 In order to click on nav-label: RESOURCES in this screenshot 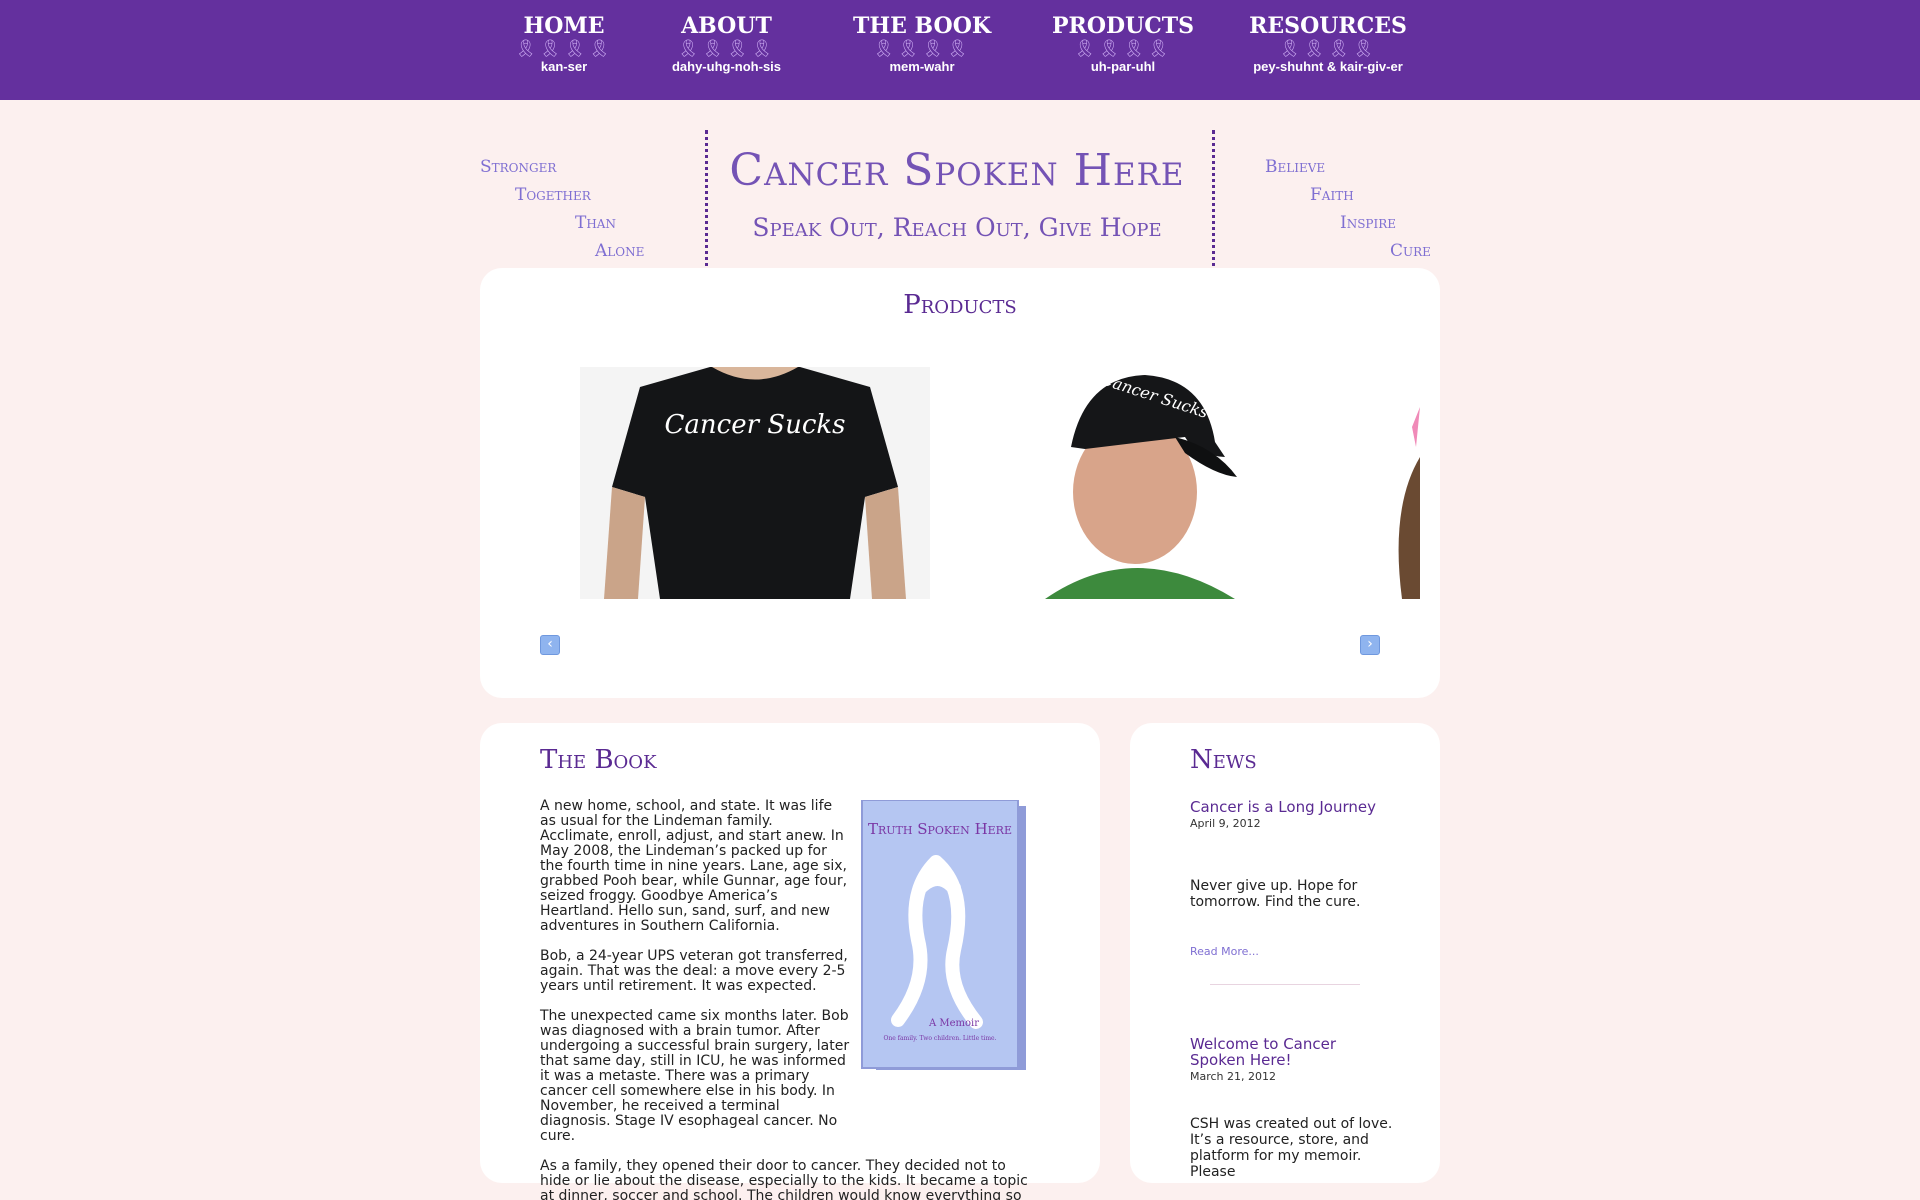, I will do `click(1328, 26)`.